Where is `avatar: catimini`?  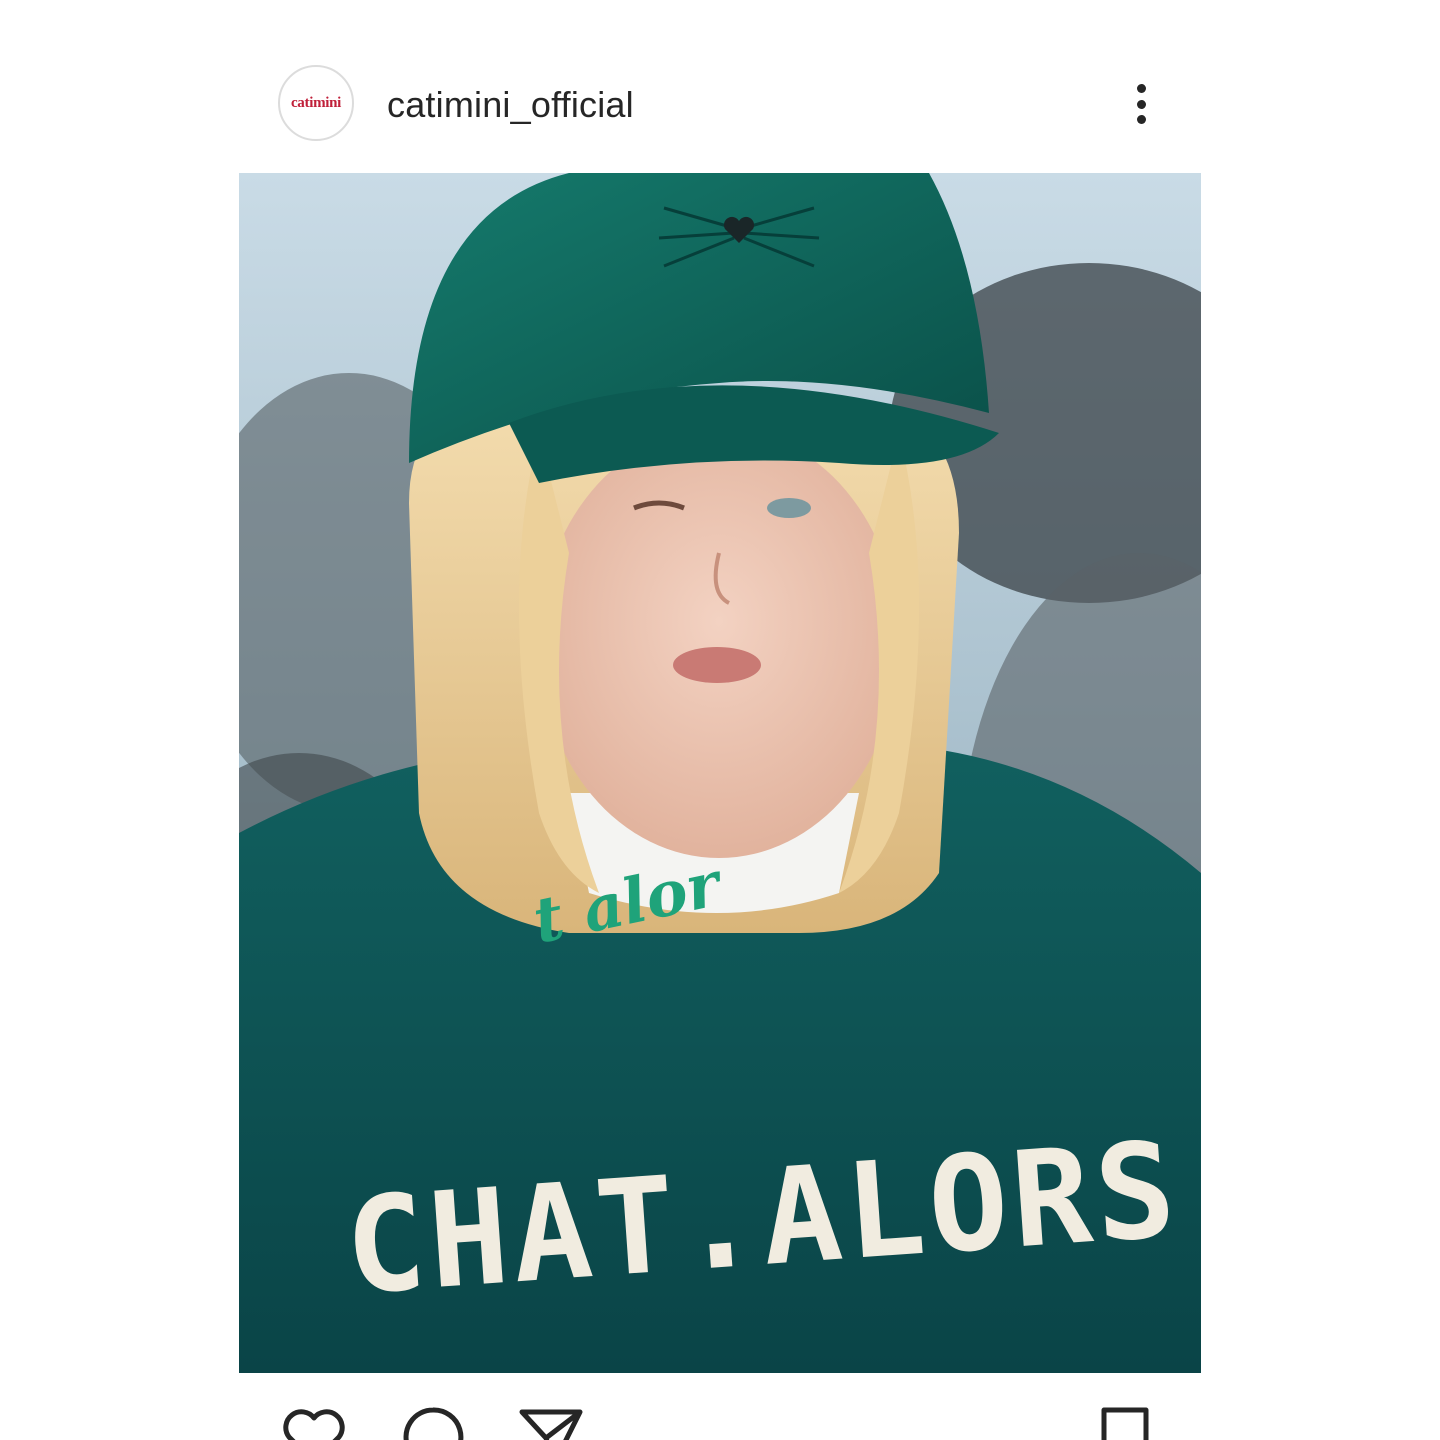
avatar: catimini is located at coordinates (316, 103).